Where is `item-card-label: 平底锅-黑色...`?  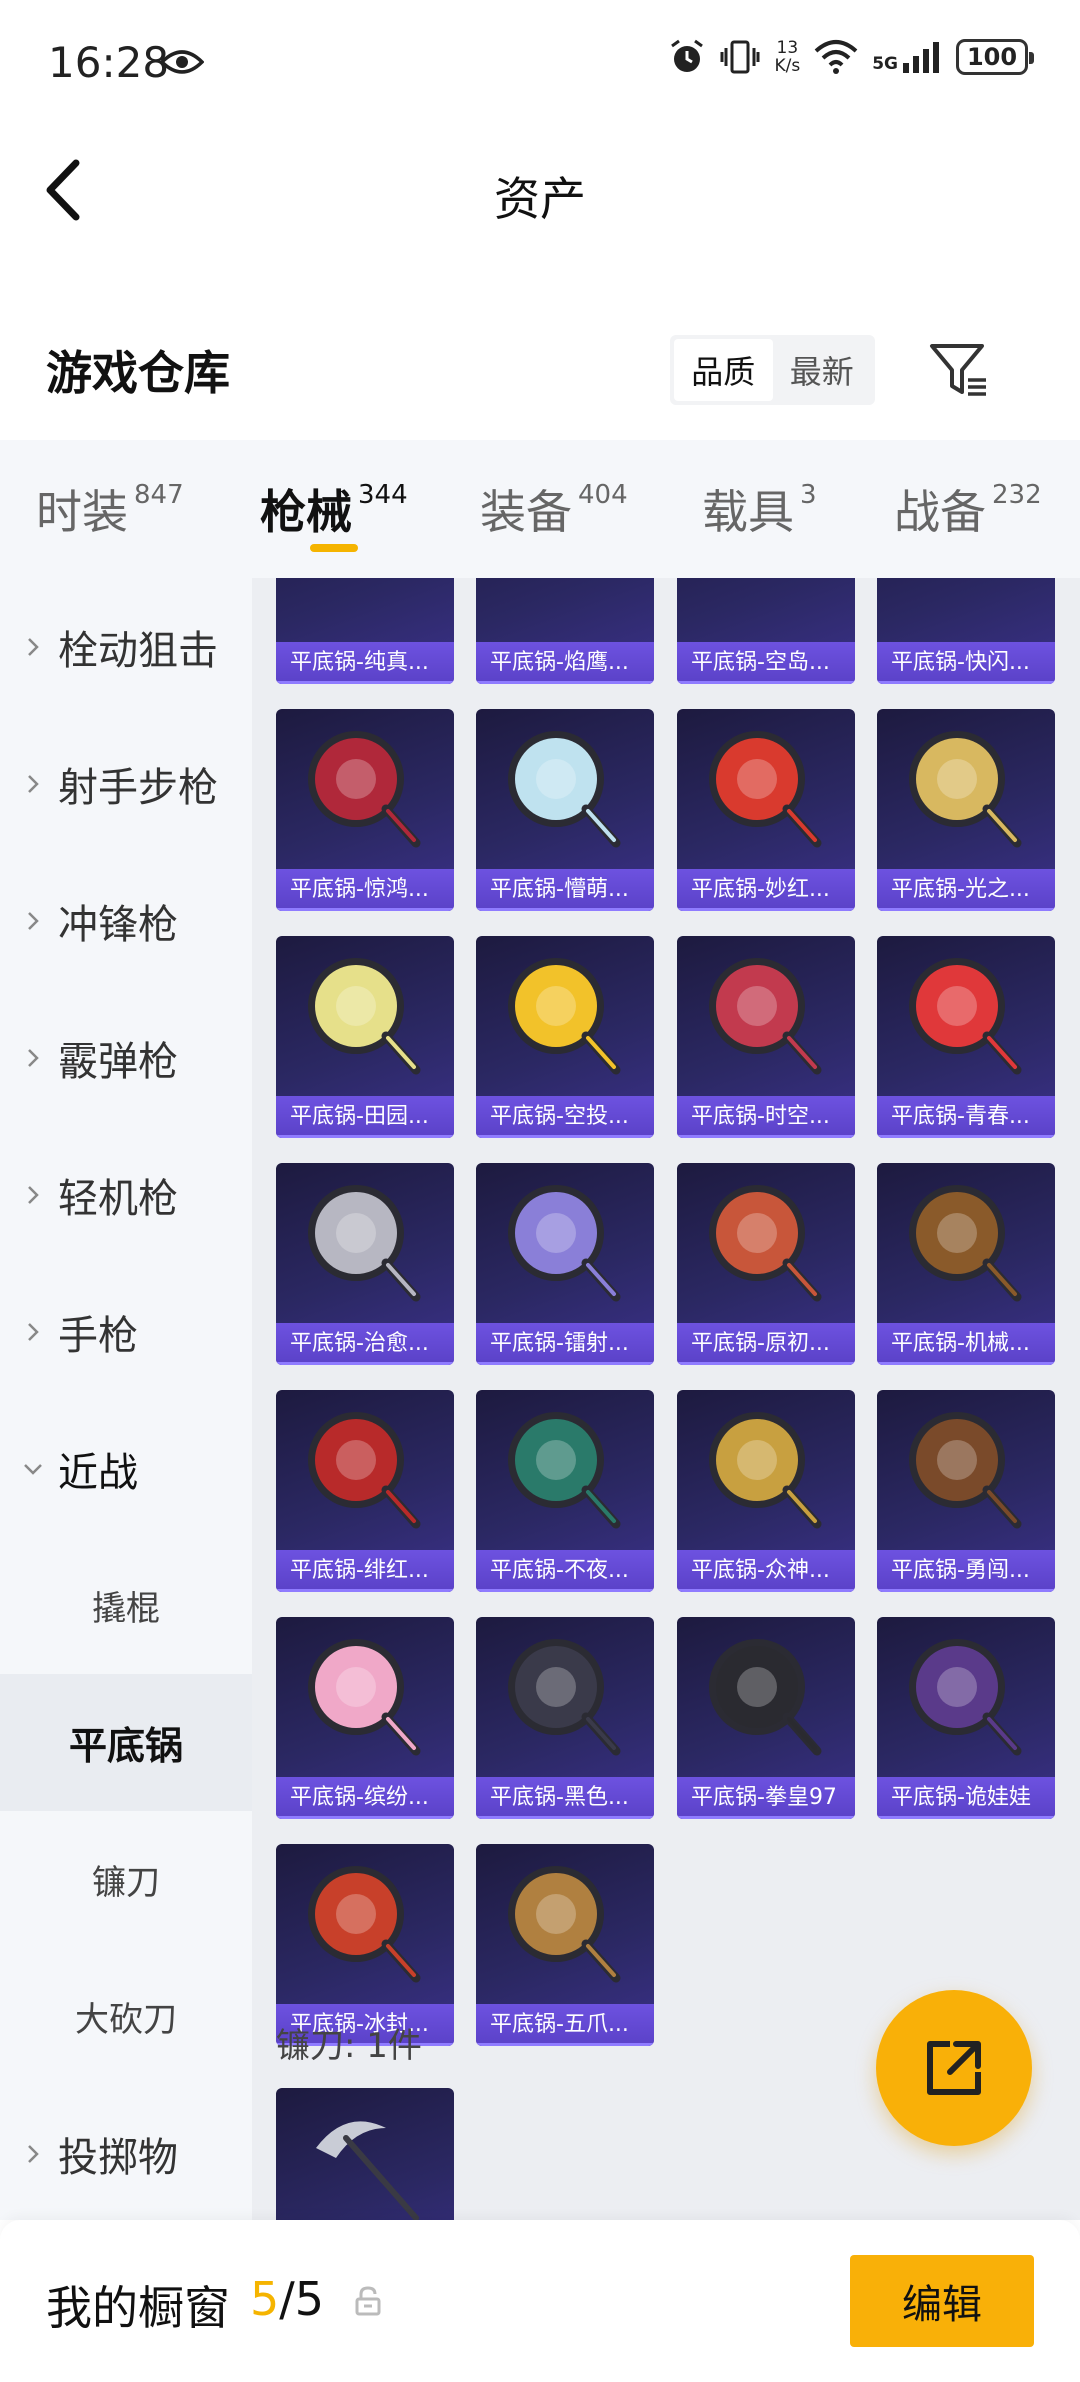 item-card-label: 平底锅-黑色... is located at coordinates (565, 1798).